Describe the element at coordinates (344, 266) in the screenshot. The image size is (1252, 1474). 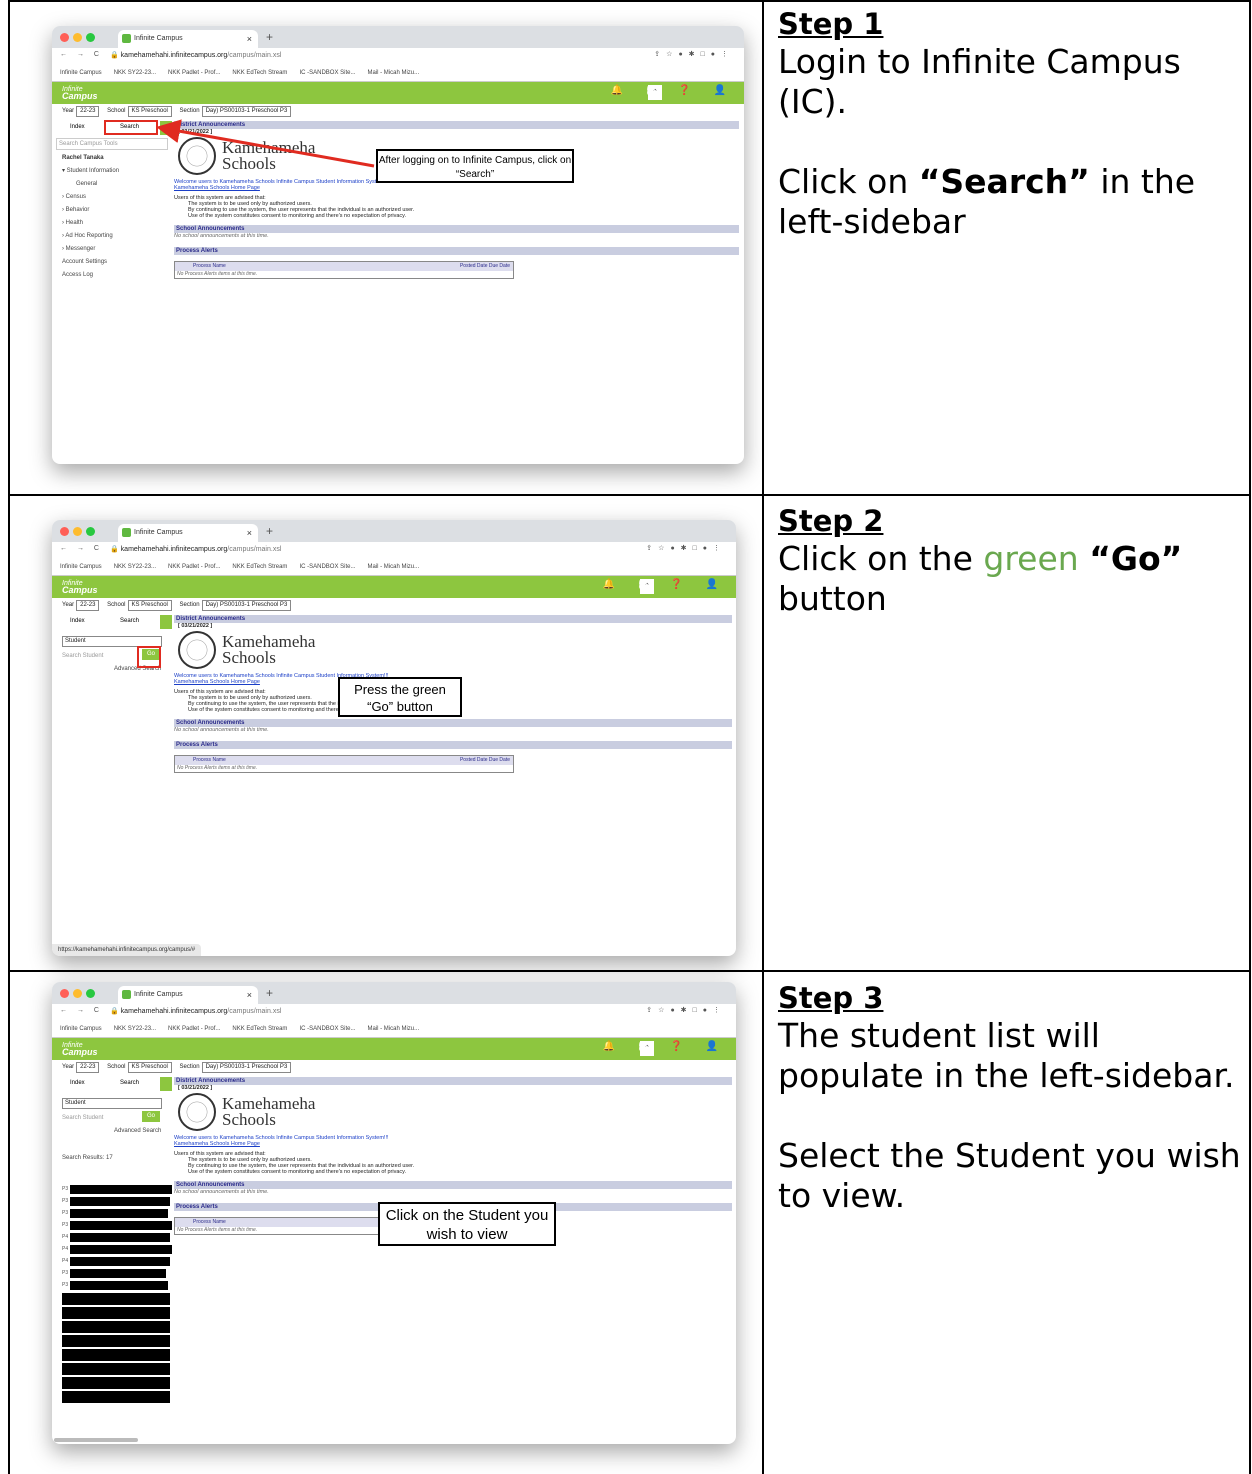
I see `table-header: Process NamePosted Date Due Date` at that location.